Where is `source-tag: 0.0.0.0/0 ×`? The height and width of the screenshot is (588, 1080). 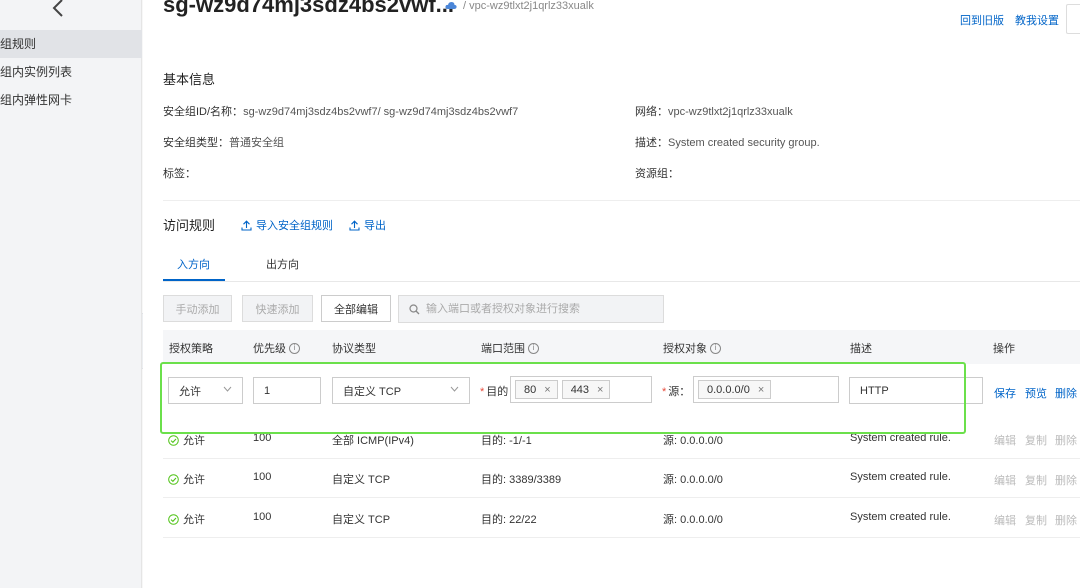
source-tag: 0.0.0.0/0 × is located at coordinates (735, 389).